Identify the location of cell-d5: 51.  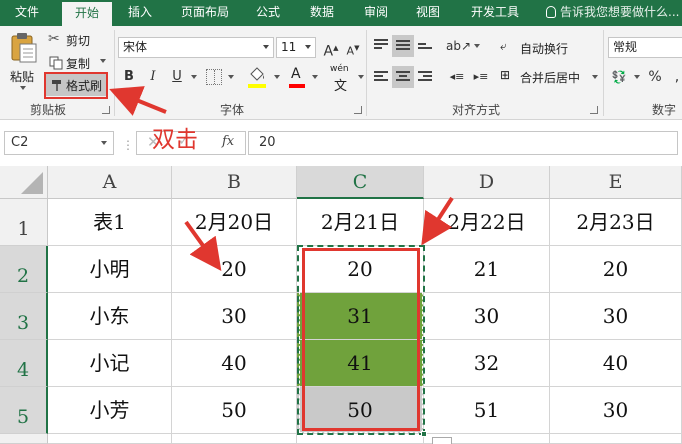
(487, 410).